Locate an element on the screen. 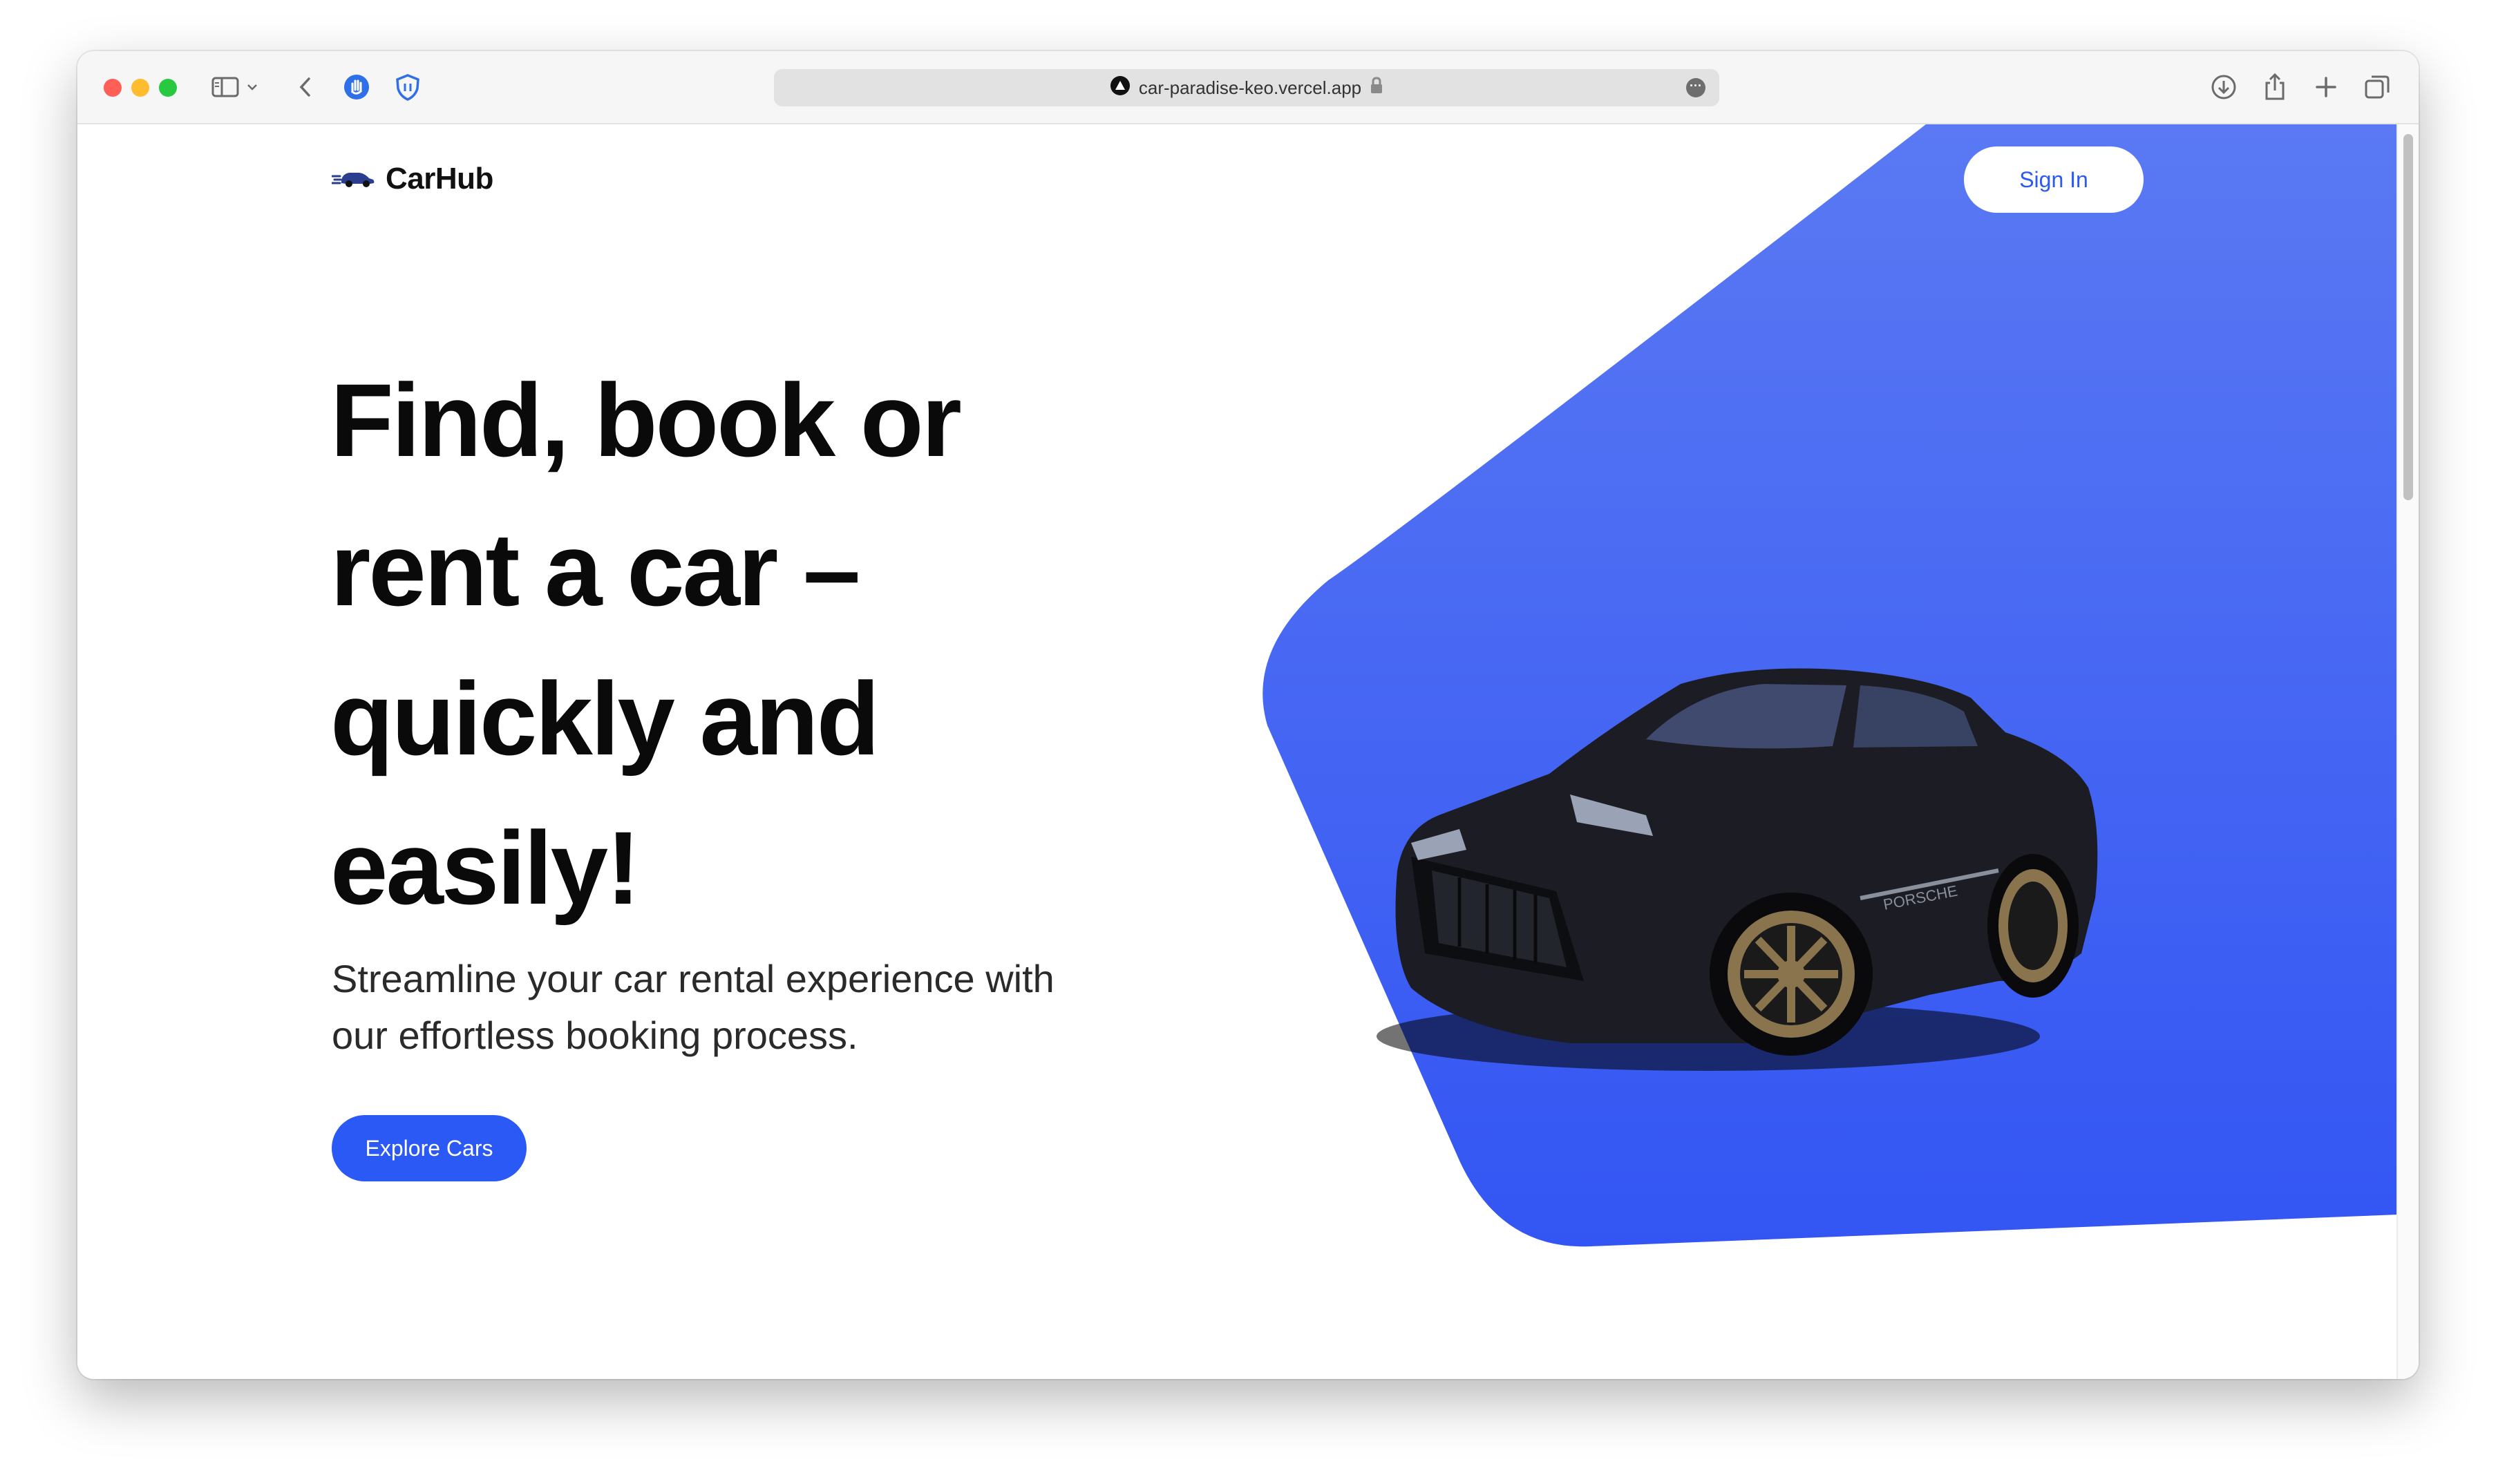 The image size is (2496, 1484). browser-toolbar: car-paradise-keo.vercel.app ··· is located at coordinates (1248, 87).